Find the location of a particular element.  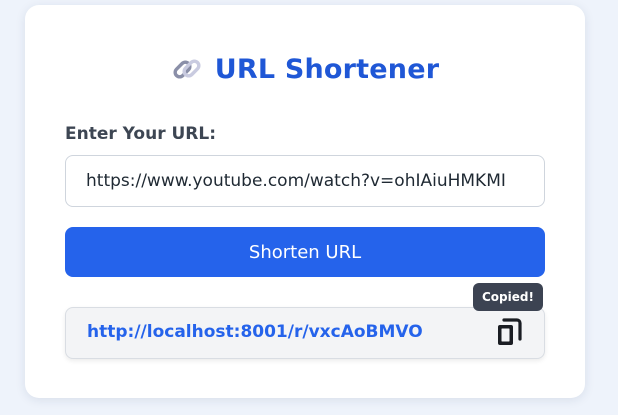

page-title: URL Shortener is located at coordinates (305, 69).